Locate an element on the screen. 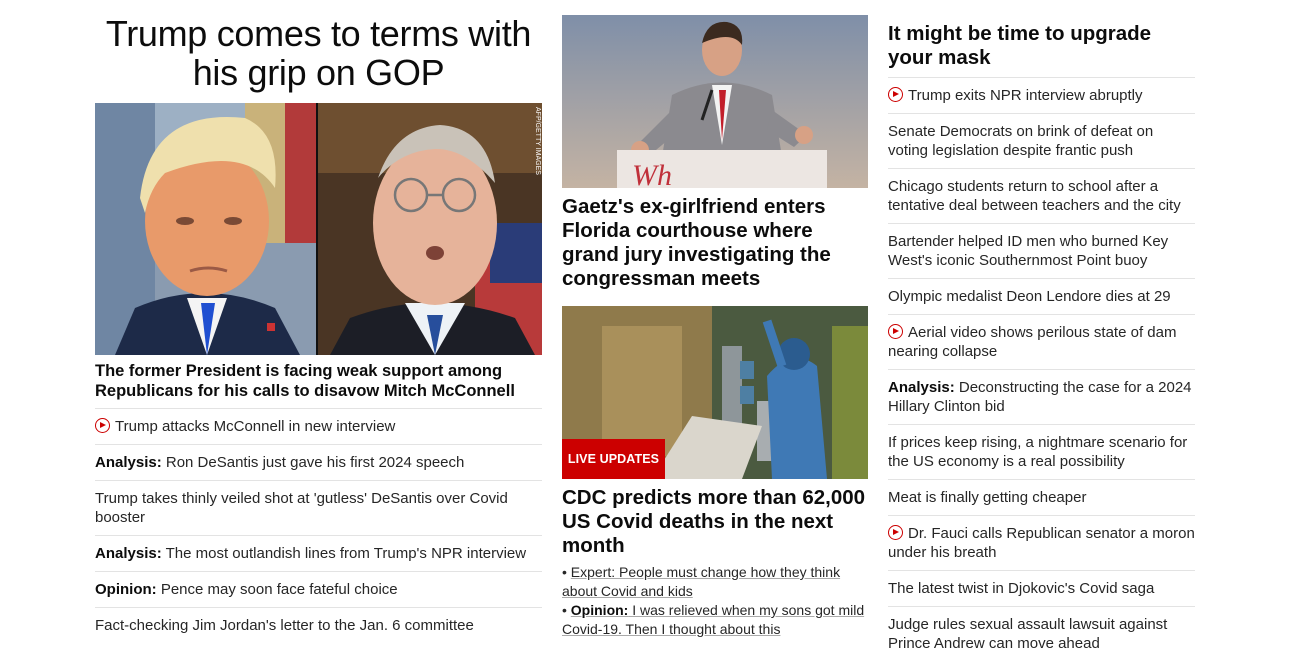 The width and height of the screenshot is (1290, 663). story-link-text: Trump attacks McConnell in new interview is located at coordinates (255, 426).